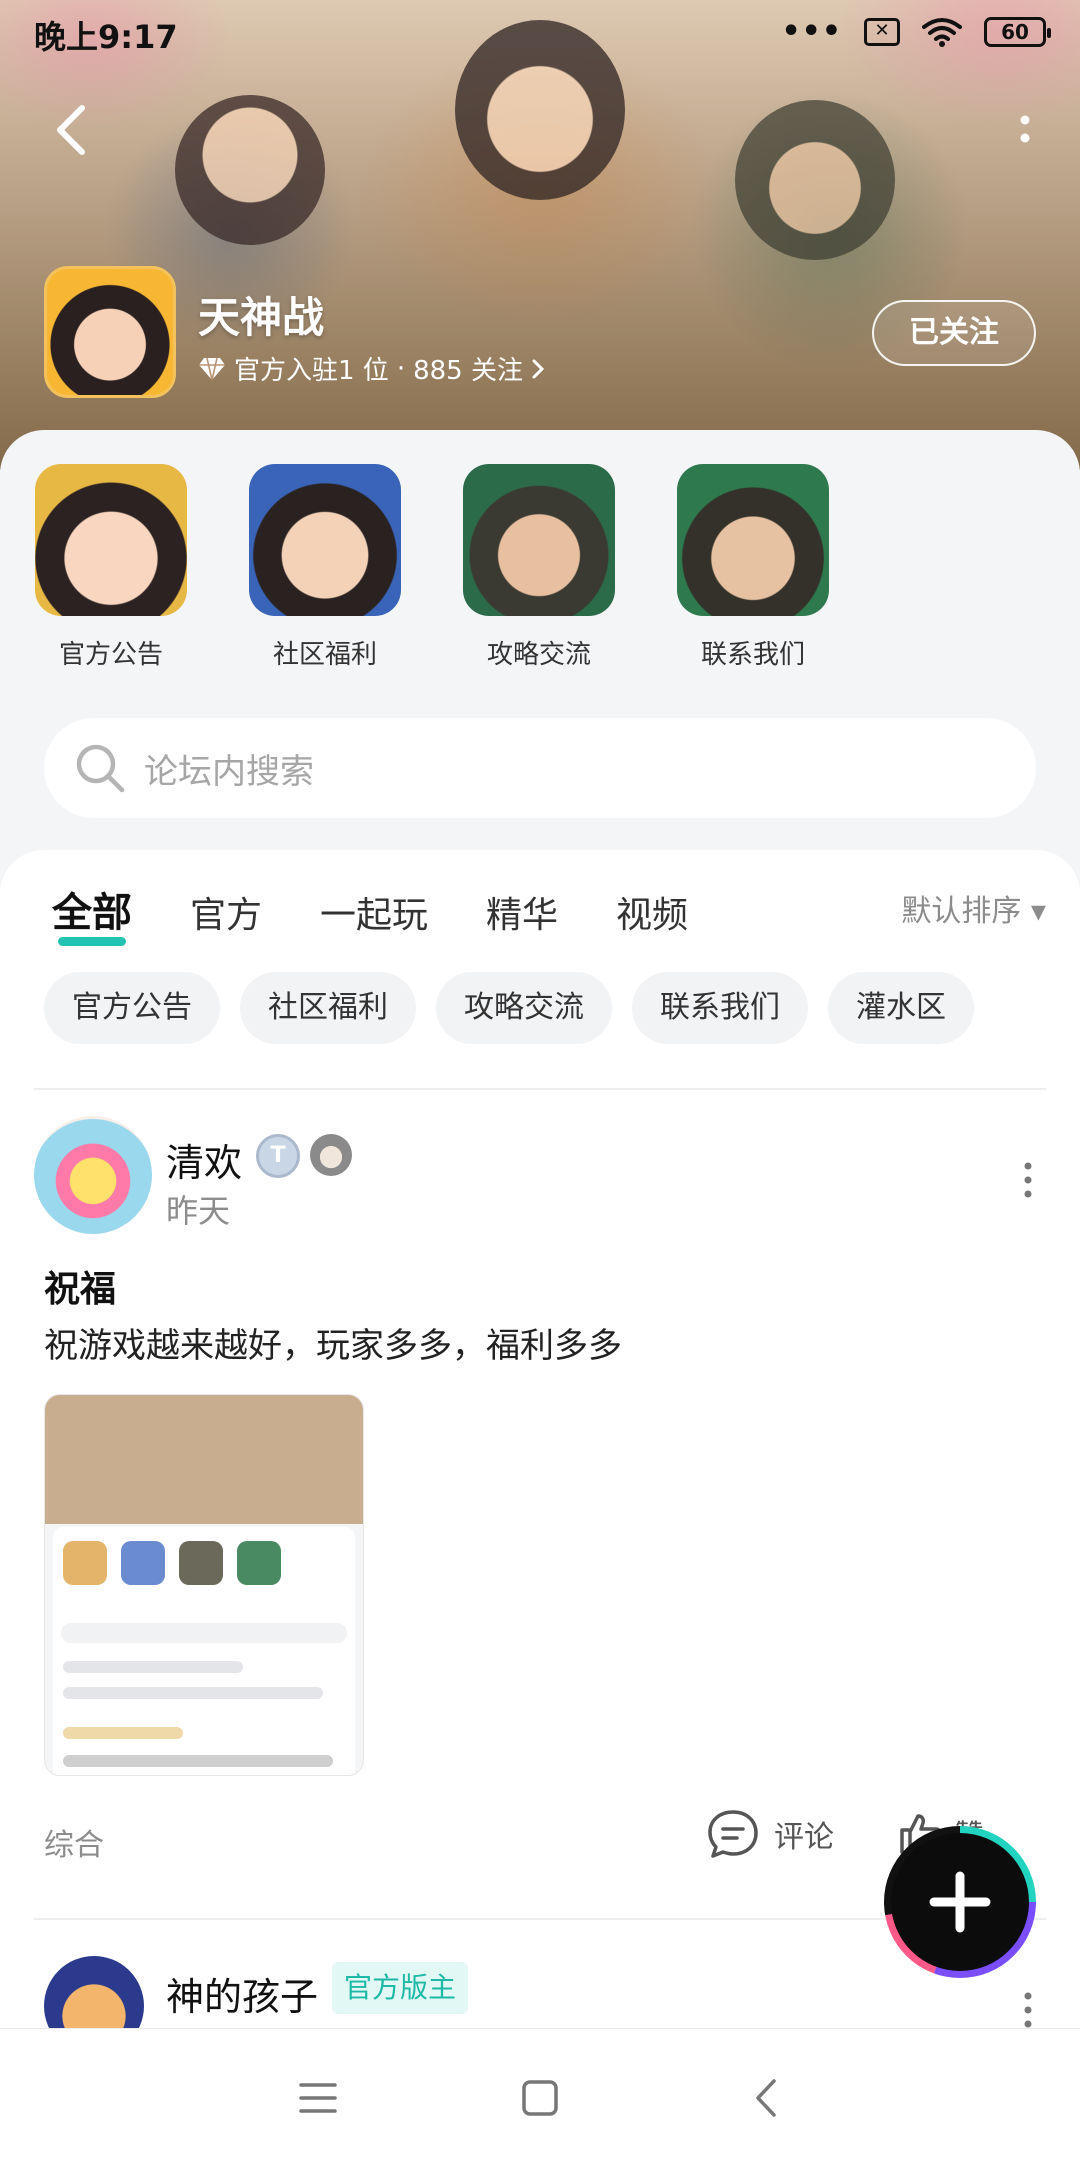 Image resolution: width=1080 pixels, height=2160 pixels. What do you see at coordinates (468, 371) in the screenshot?
I see `follower-count: 885 关注` at bounding box center [468, 371].